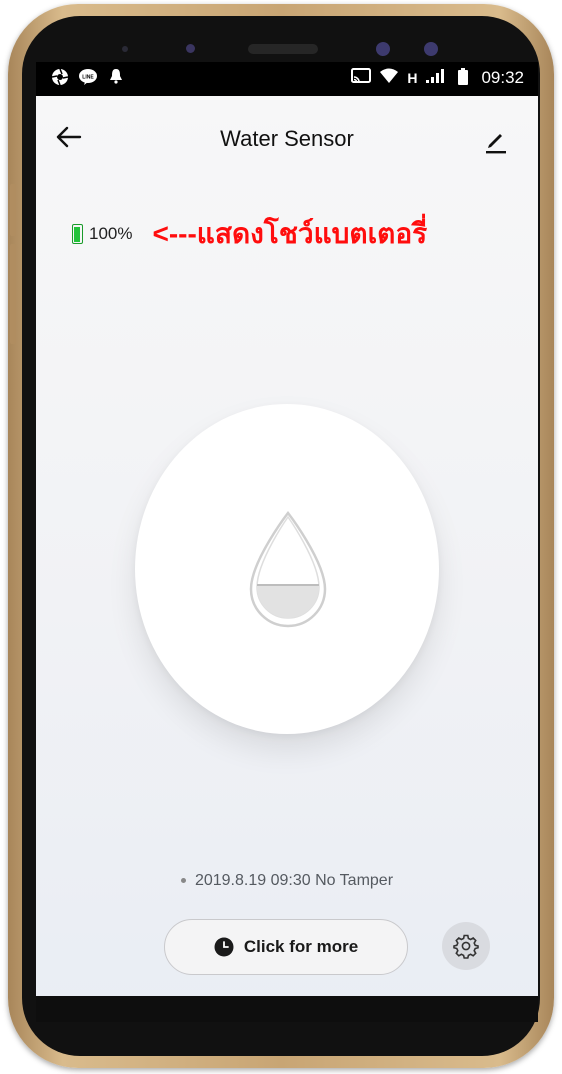 This screenshot has width=562, height=1074. Describe the element at coordinates (496, 144) in the screenshot. I see `pencil-icon` at that location.